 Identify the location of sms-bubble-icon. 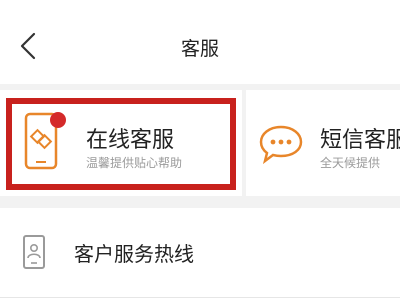
(281, 144).